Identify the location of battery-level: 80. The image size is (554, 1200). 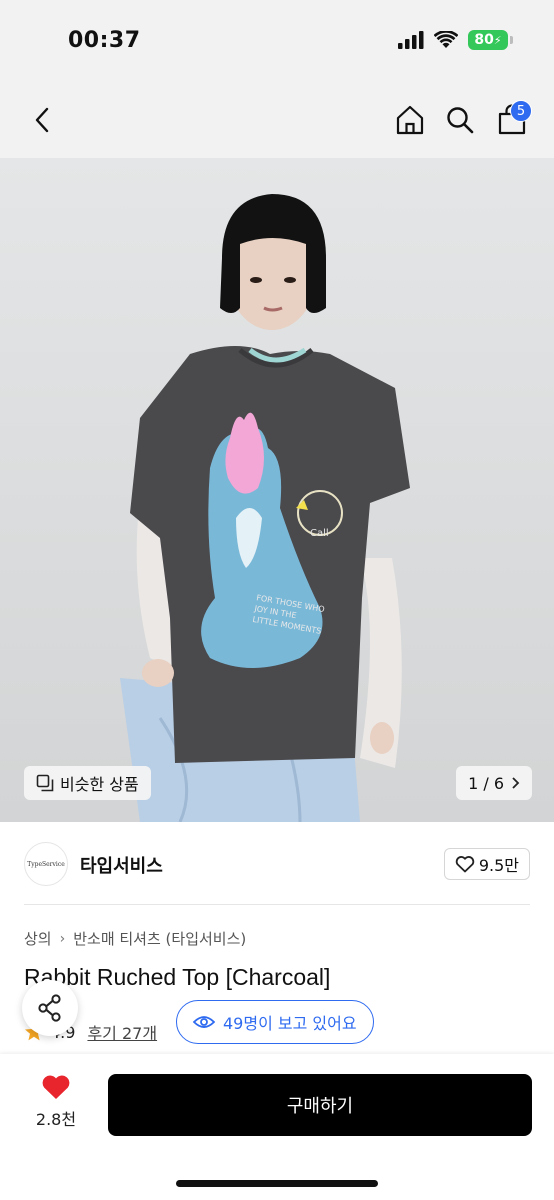
(484, 40).